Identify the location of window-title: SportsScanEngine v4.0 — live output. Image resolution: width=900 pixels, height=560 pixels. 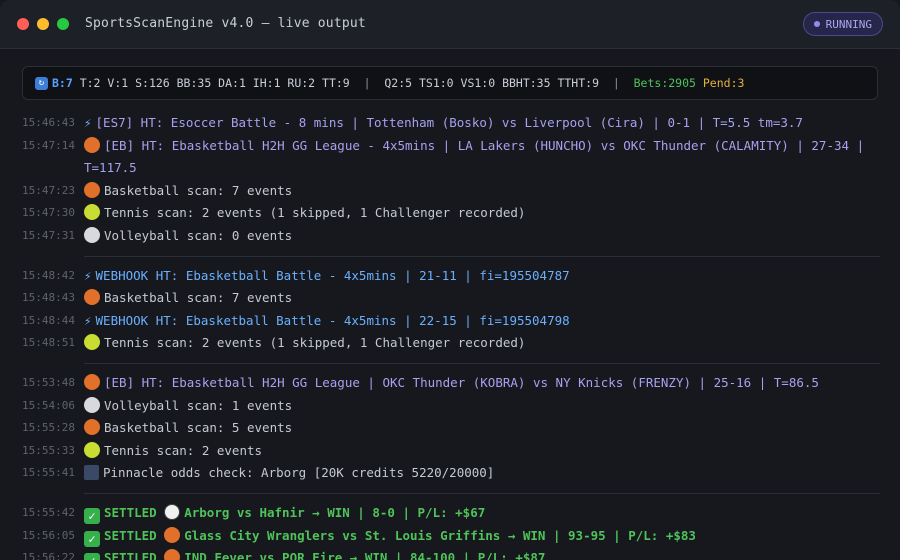
(225, 23).